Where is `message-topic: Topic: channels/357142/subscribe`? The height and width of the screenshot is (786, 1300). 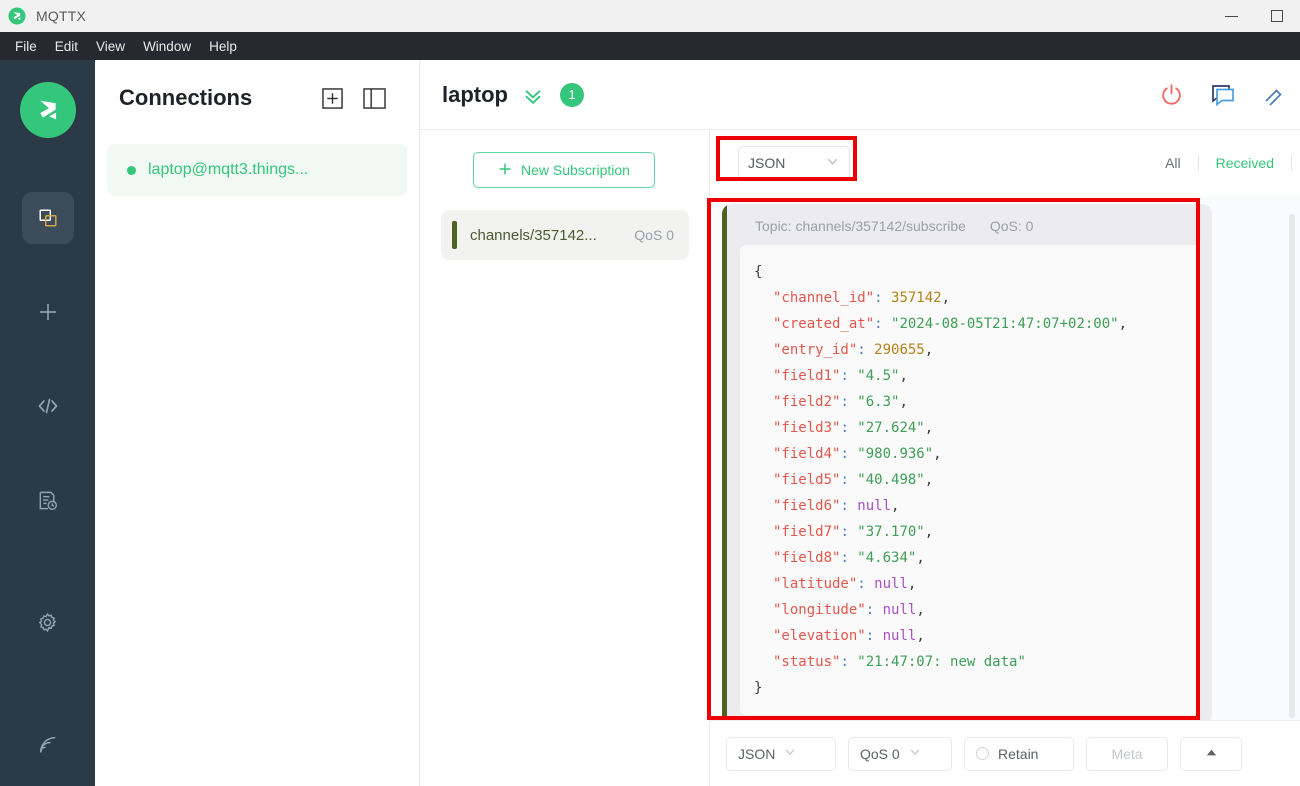 message-topic: Topic: channels/357142/subscribe is located at coordinates (860, 226).